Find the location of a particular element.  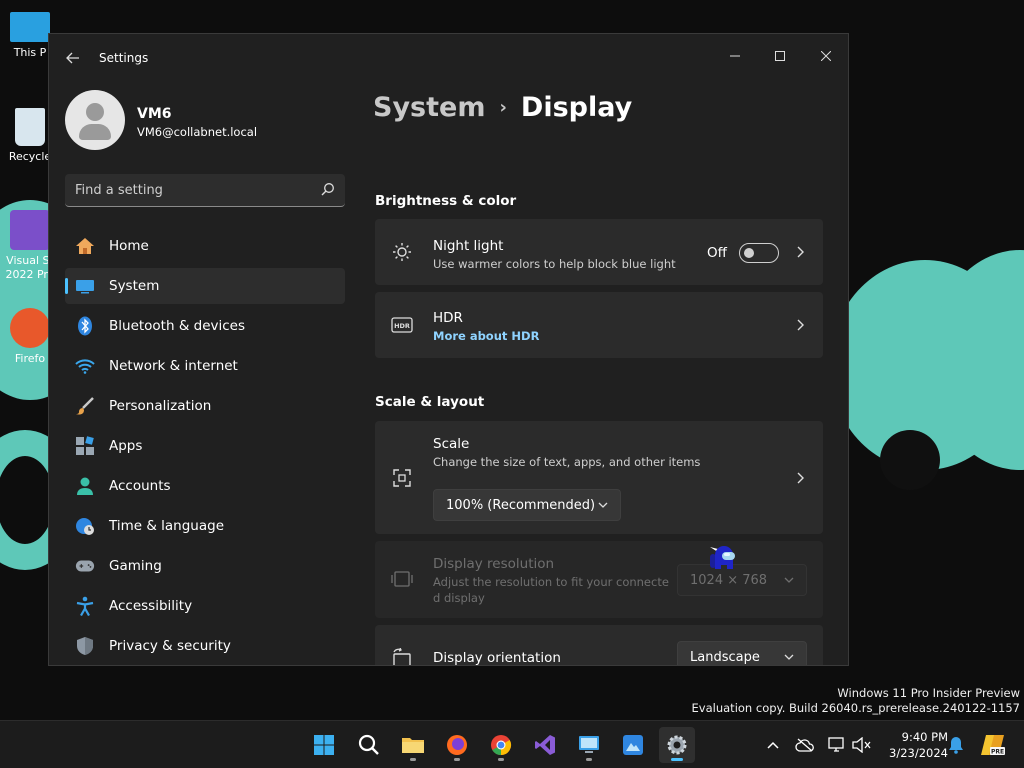

taskbar-settings is located at coordinates (677, 745).